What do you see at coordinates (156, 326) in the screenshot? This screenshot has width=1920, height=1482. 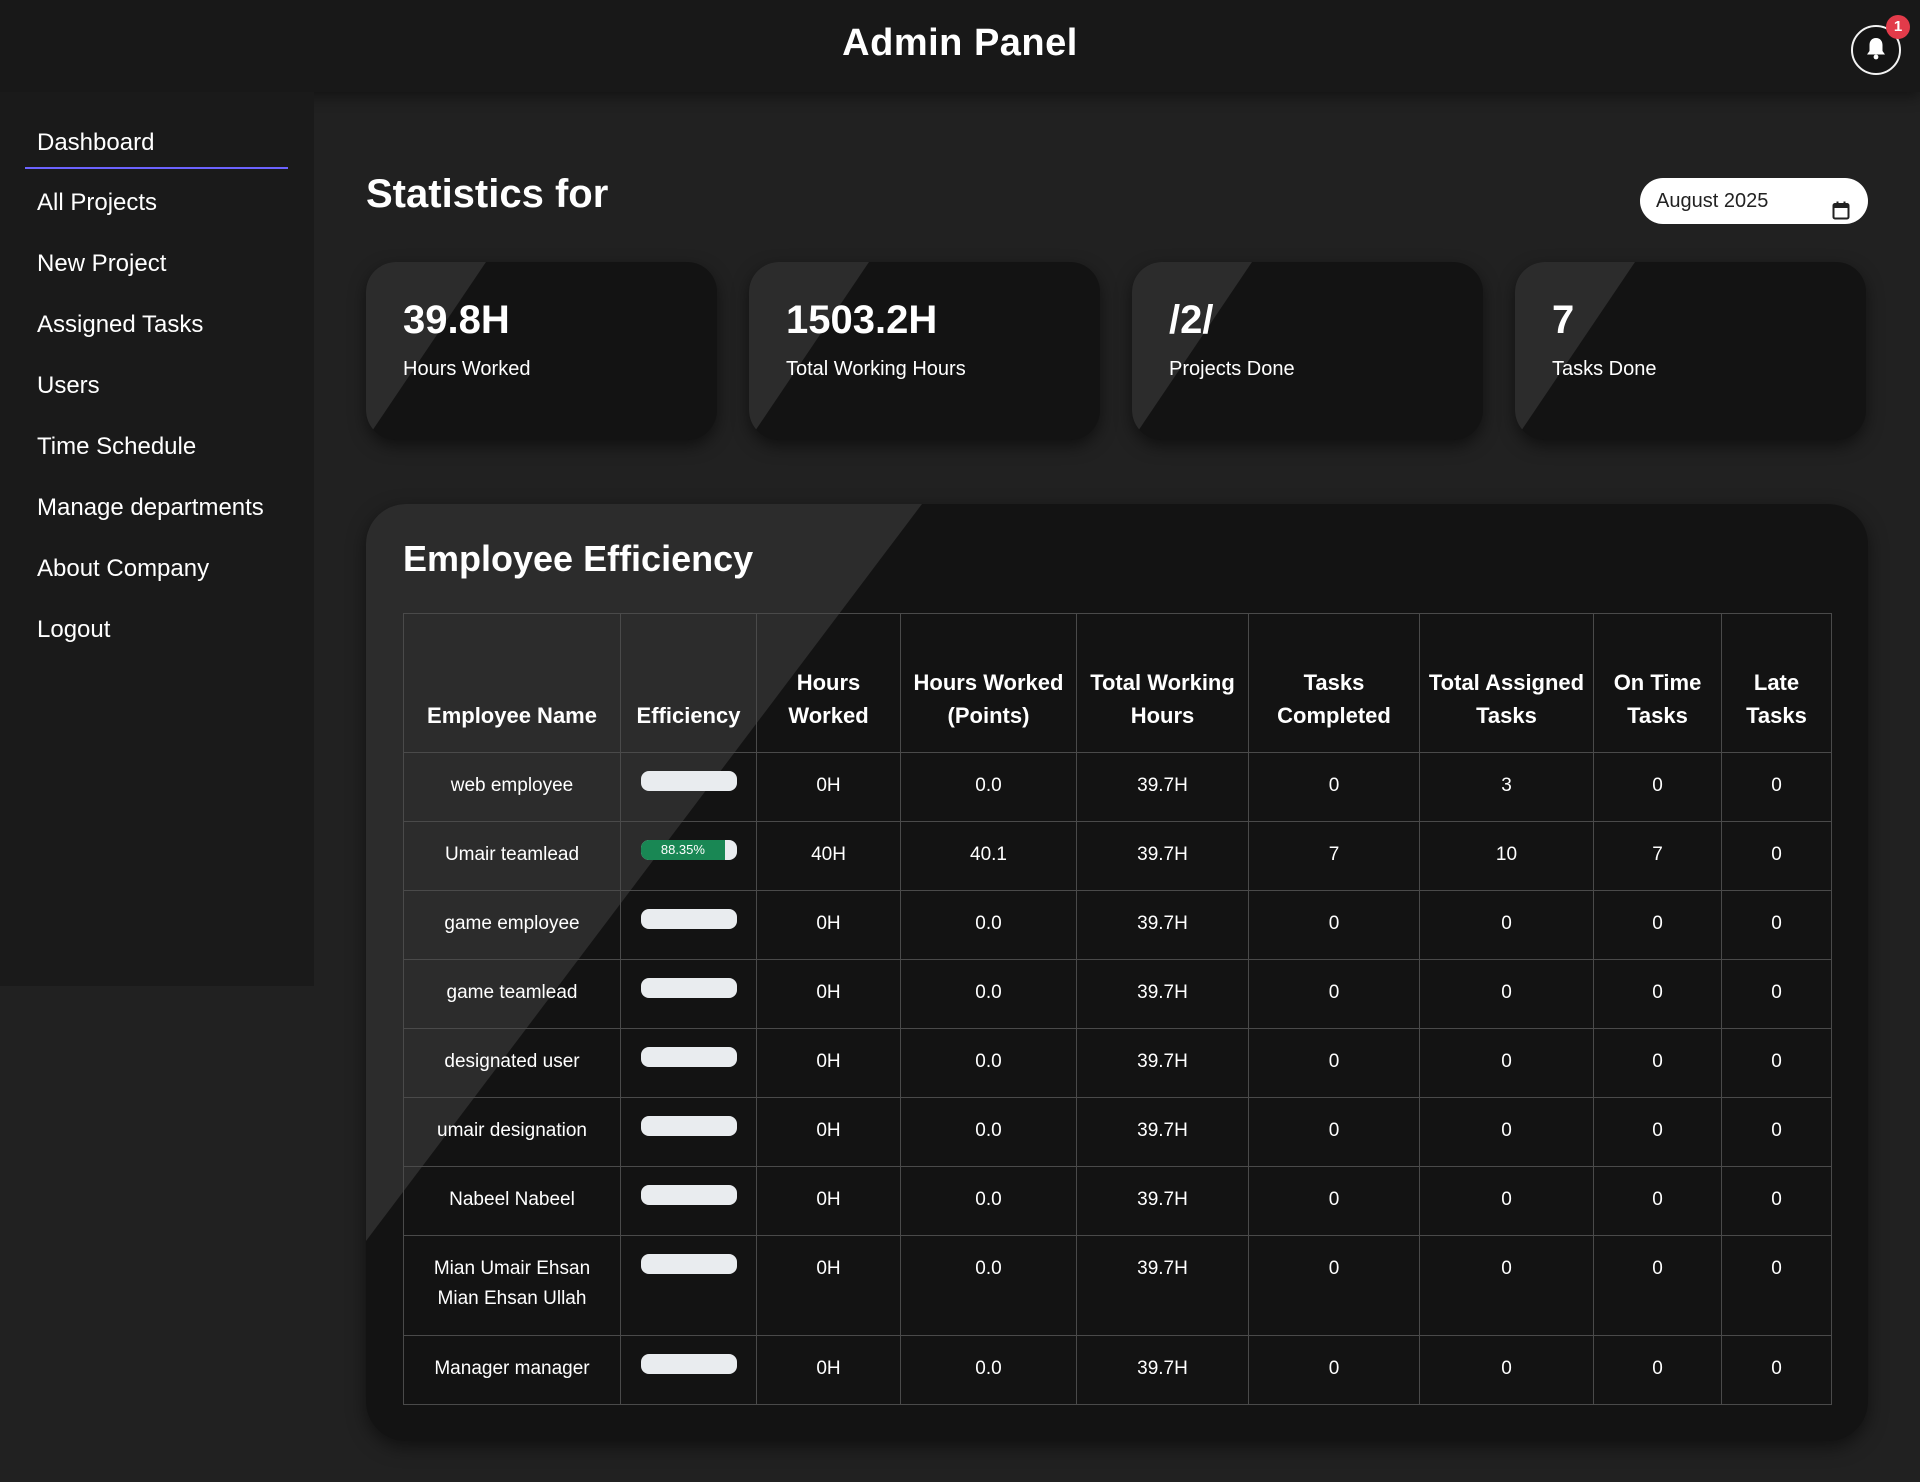 I see `sidebar-item-assigned-tasks: Assigned Tasks` at bounding box center [156, 326].